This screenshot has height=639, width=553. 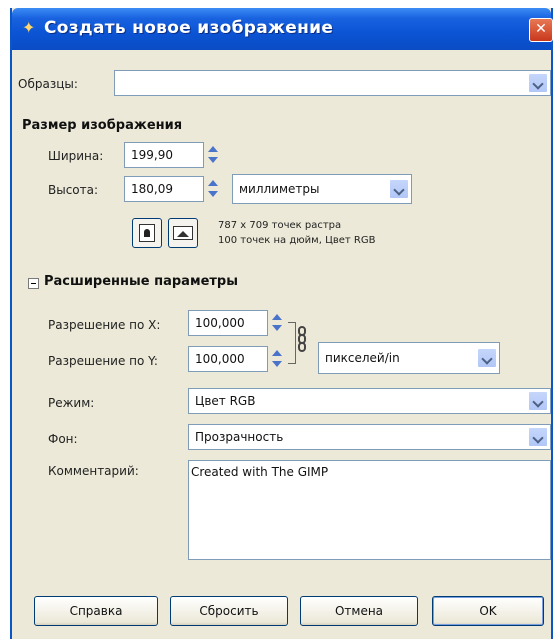 I want to click on height-spinner, so click(x=214, y=189).